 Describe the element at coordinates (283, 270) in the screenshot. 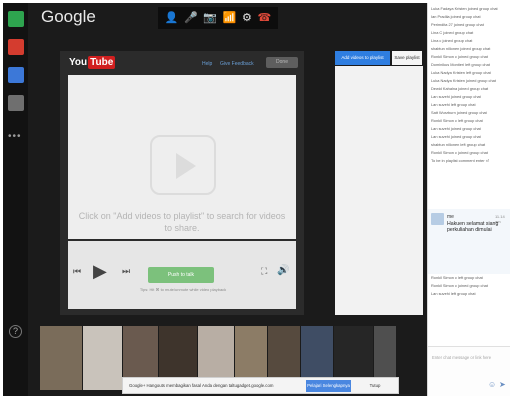

I see `volume-icon: 🔊` at that location.